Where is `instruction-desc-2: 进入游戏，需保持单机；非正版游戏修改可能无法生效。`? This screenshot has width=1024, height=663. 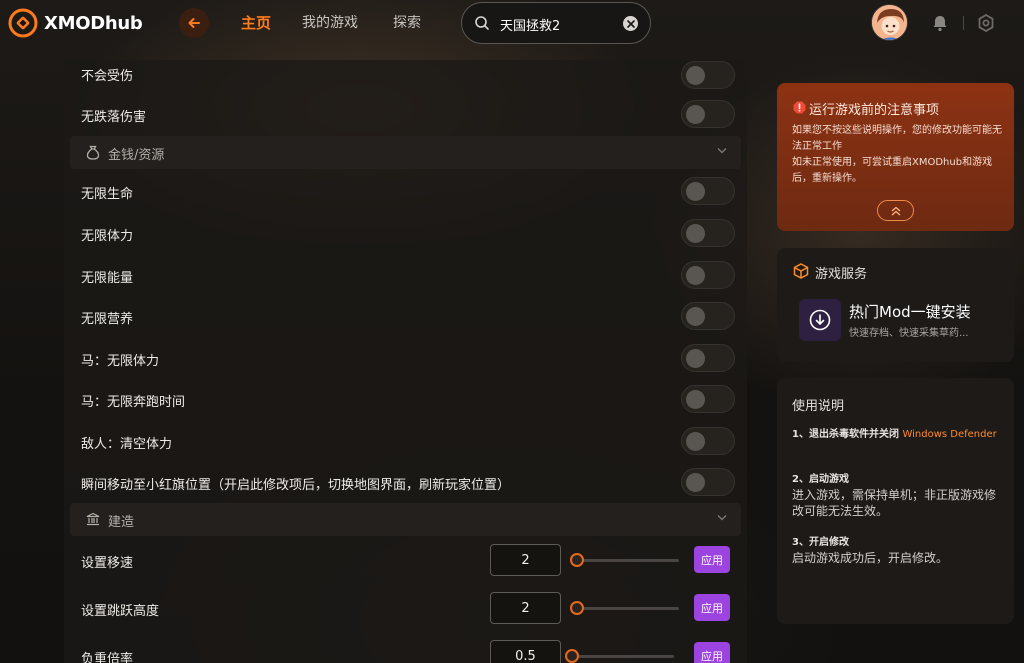
instruction-desc-2: 进入游戏，需保持单机；非正版游戏修改可能无法生效。 is located at coordinates (894, 503).